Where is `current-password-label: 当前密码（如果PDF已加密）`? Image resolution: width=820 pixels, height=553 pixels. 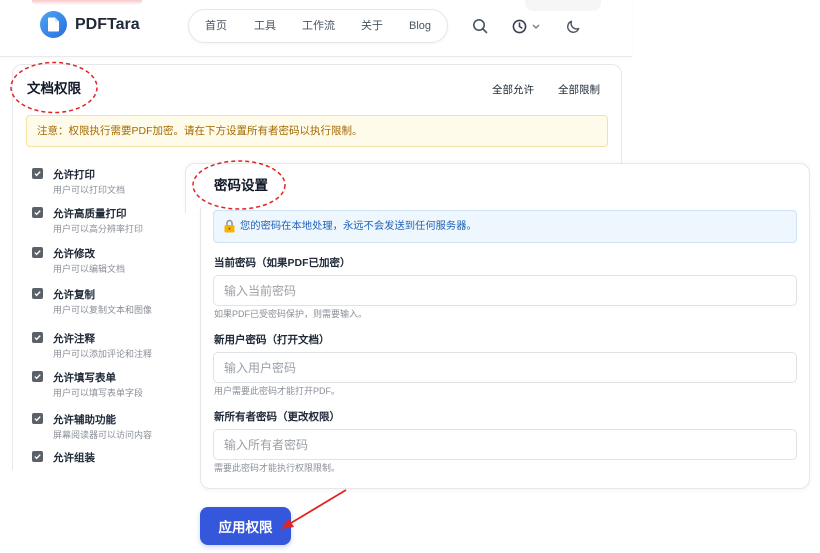 current-password-label: 当前密码（如果PDF已加密） is located at coordinates (282, 263).